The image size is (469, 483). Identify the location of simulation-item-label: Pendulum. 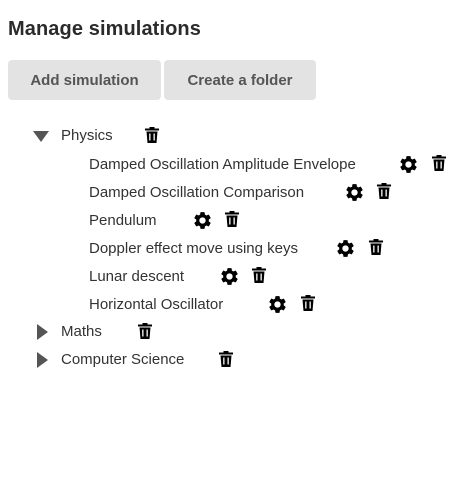
(123, 220).